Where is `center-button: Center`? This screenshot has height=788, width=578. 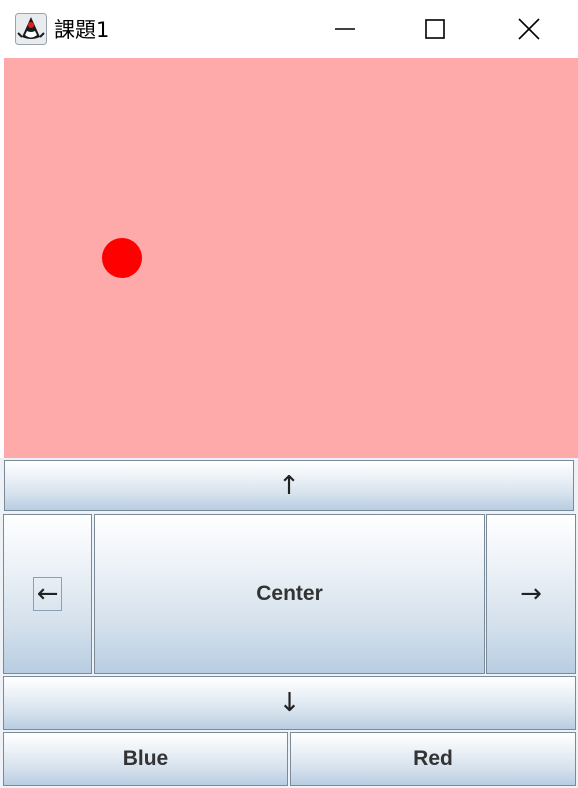
center-button: Center is located at coordinates (289, 594).